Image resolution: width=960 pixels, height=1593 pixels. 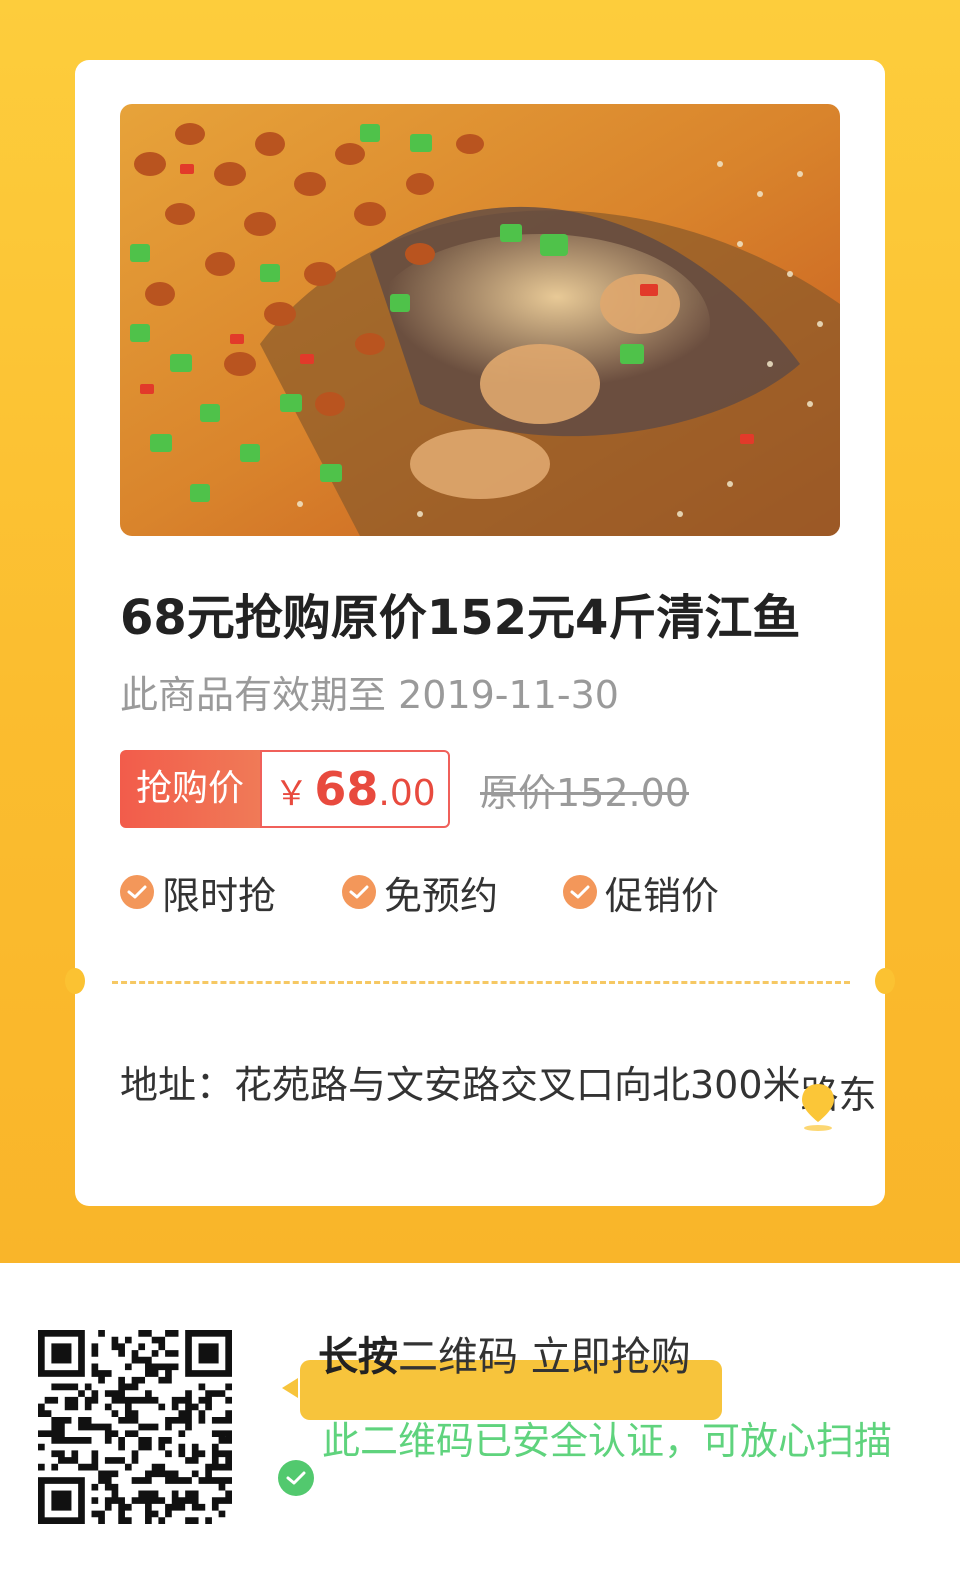 I want to click on tag-label: 促销价, so click(x=662, y=895).